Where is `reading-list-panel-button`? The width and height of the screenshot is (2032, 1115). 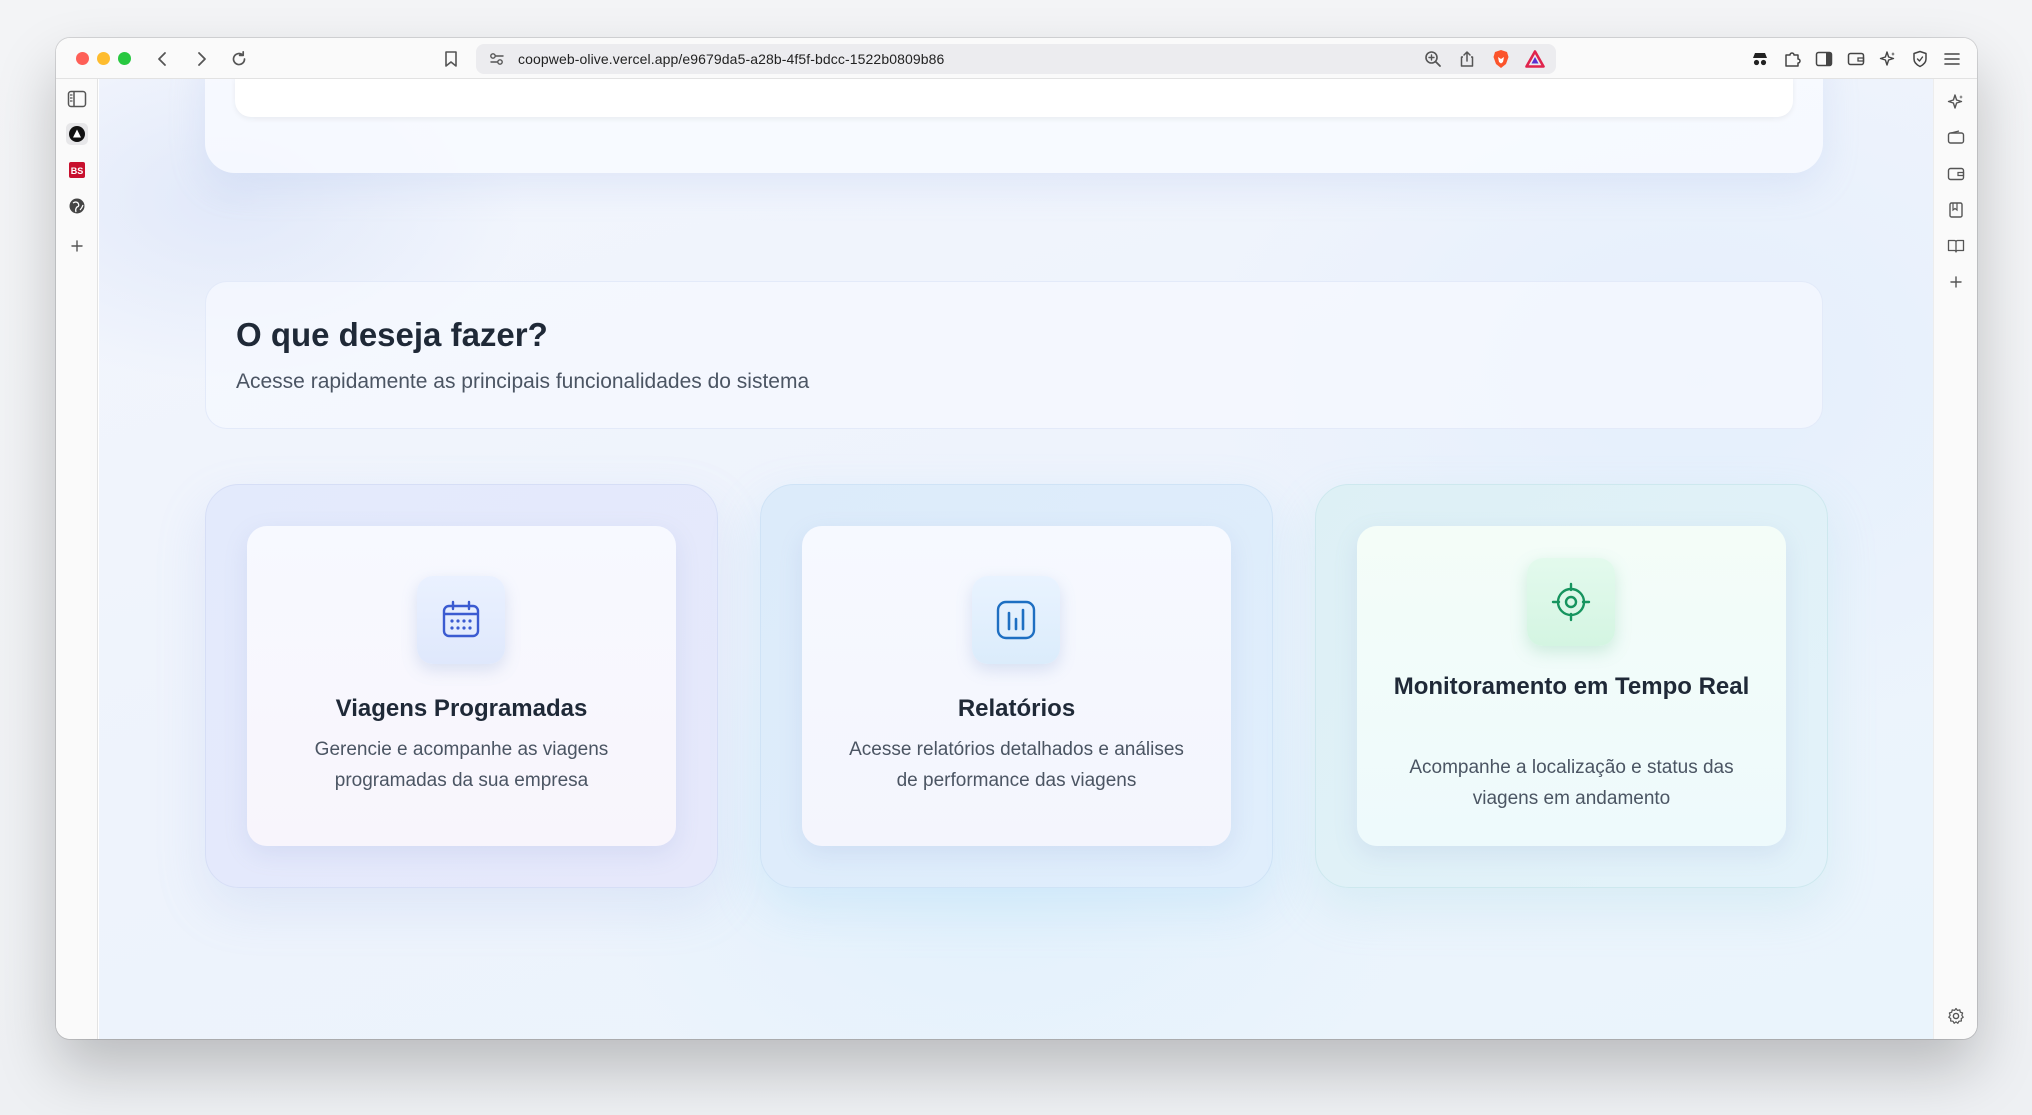 reading-list-panel-button is located at coordinates (1956, 246).